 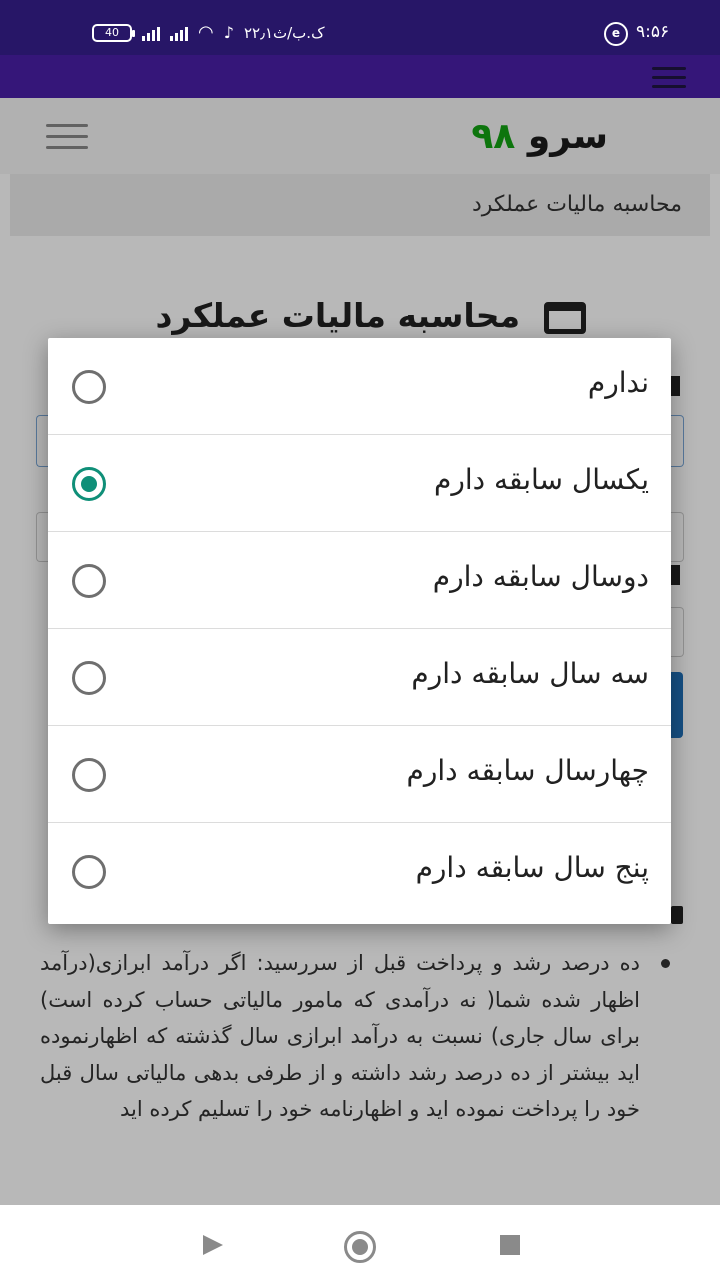 I want to click on mute-bell-icon: ♪, so click(x=228, y=32).